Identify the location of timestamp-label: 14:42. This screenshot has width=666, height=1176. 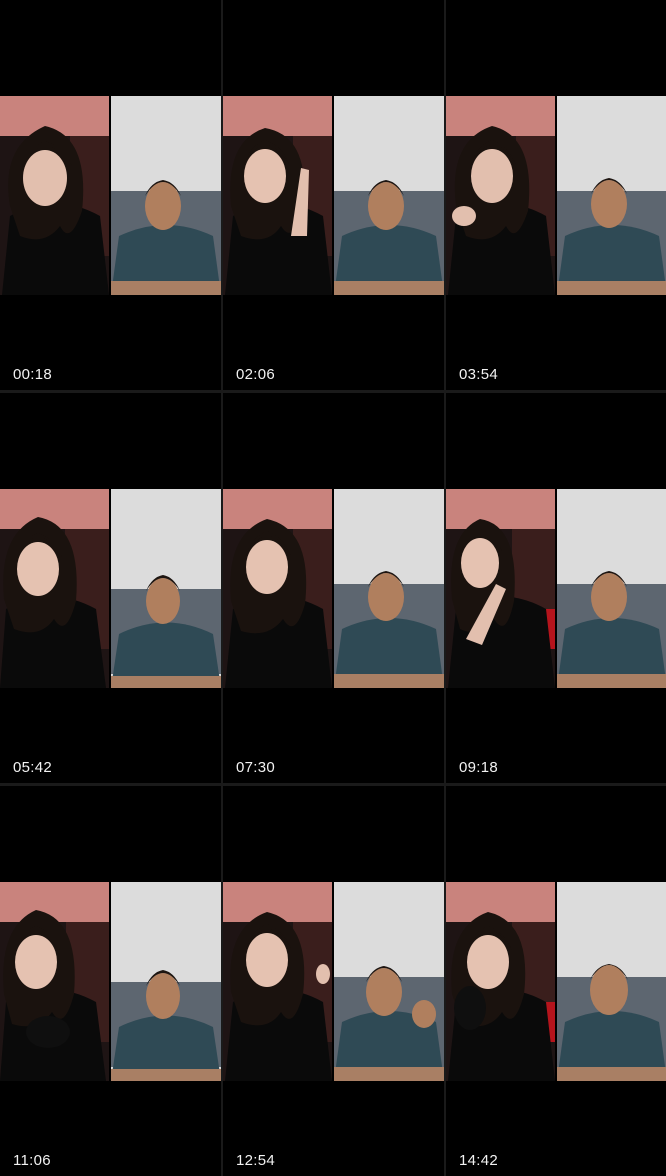
(479, 1160).